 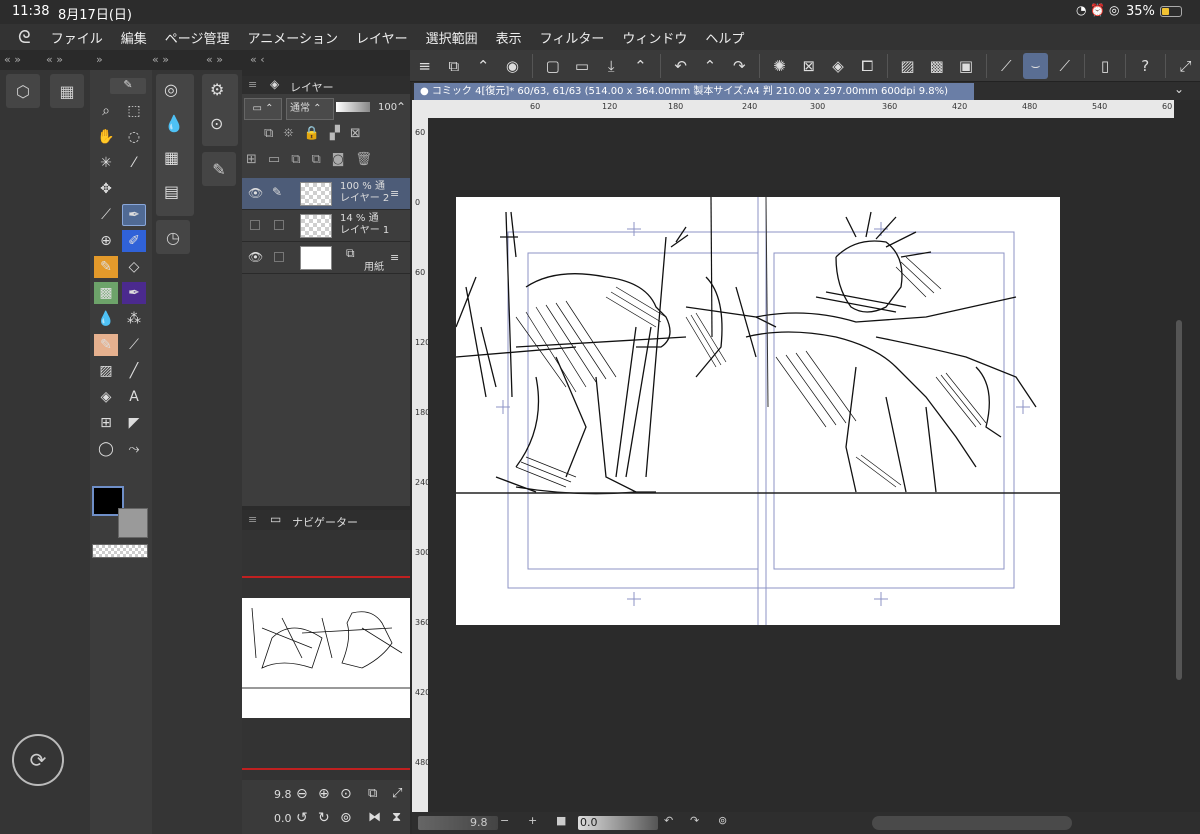 What do you see at coordinates (133, 523) in the screenshot?
I see `sub-color-swatch` at bounding box center [133, 523].